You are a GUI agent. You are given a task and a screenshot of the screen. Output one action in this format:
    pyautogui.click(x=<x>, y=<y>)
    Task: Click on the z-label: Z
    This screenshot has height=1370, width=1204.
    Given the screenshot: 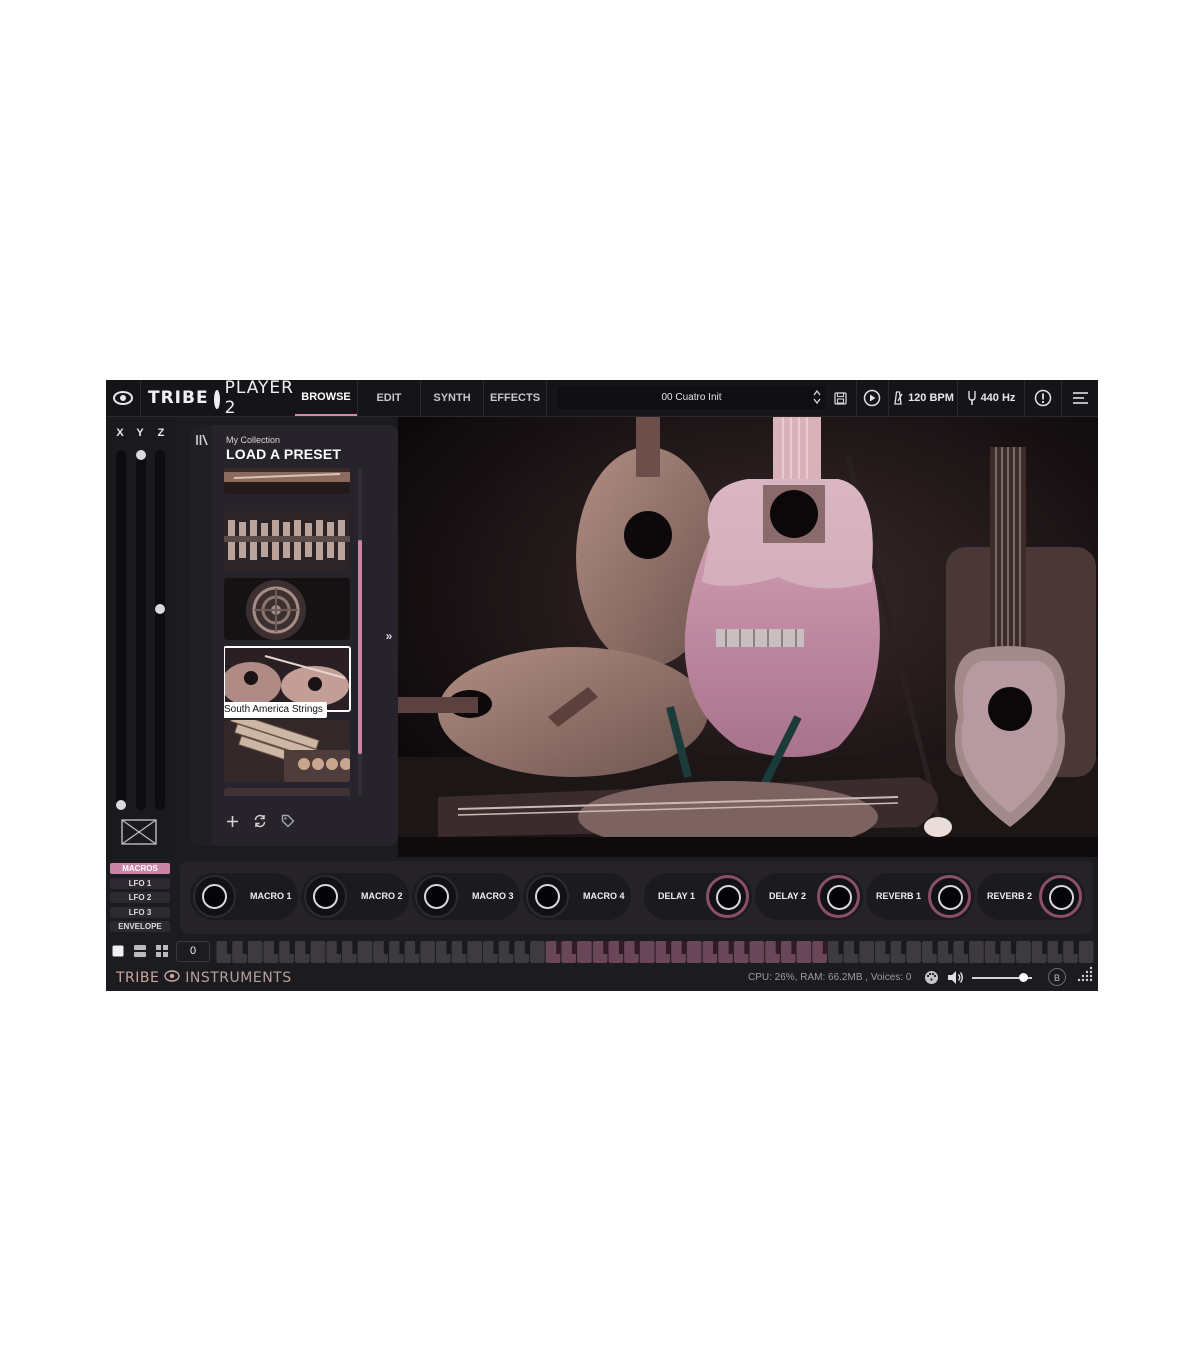 What is the action you would take?
    pyautogui.click(x=161, y=433)
    